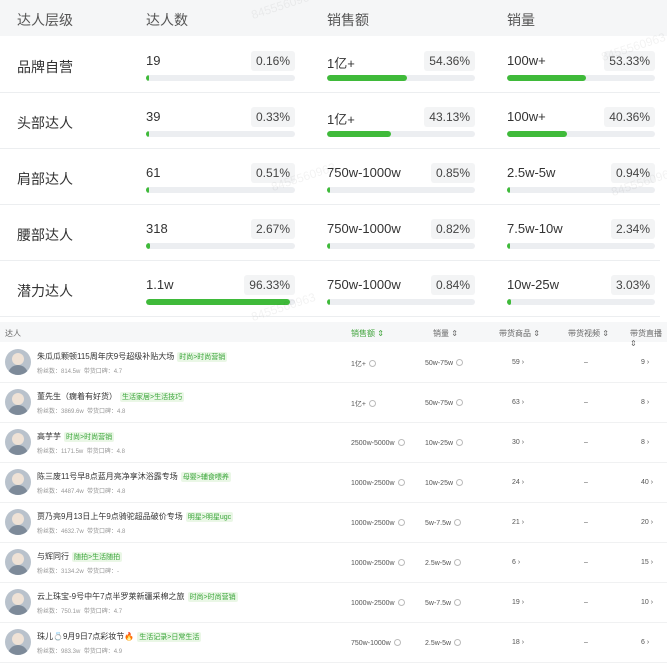 This screenshot has width=667, height=663. I want to click on kol-name: 董先生（瘸着有好货）, so click(77, 396).